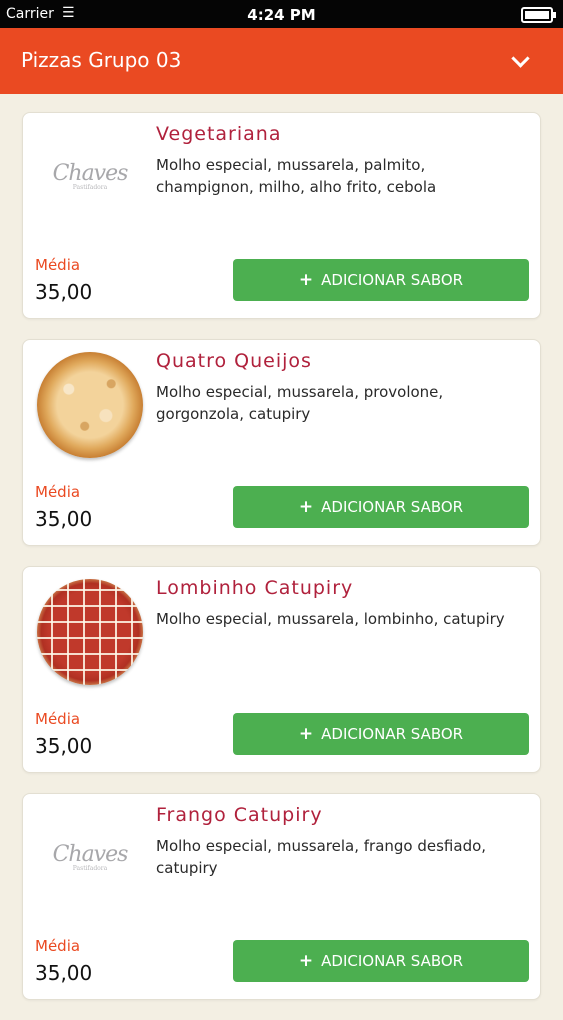 This screenshot has width=563, height=1020. Describe the element at coordinates (281, 61) in the screenshot. I see `header-bar: Pizzas Grupo 03` at that location.